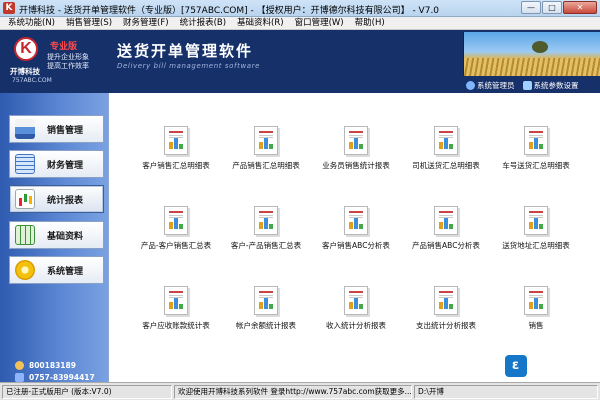  Describe the element at coordinates (356, 156) in the screenshot. I see `report-item: 业务员销售统计报表` at that location.